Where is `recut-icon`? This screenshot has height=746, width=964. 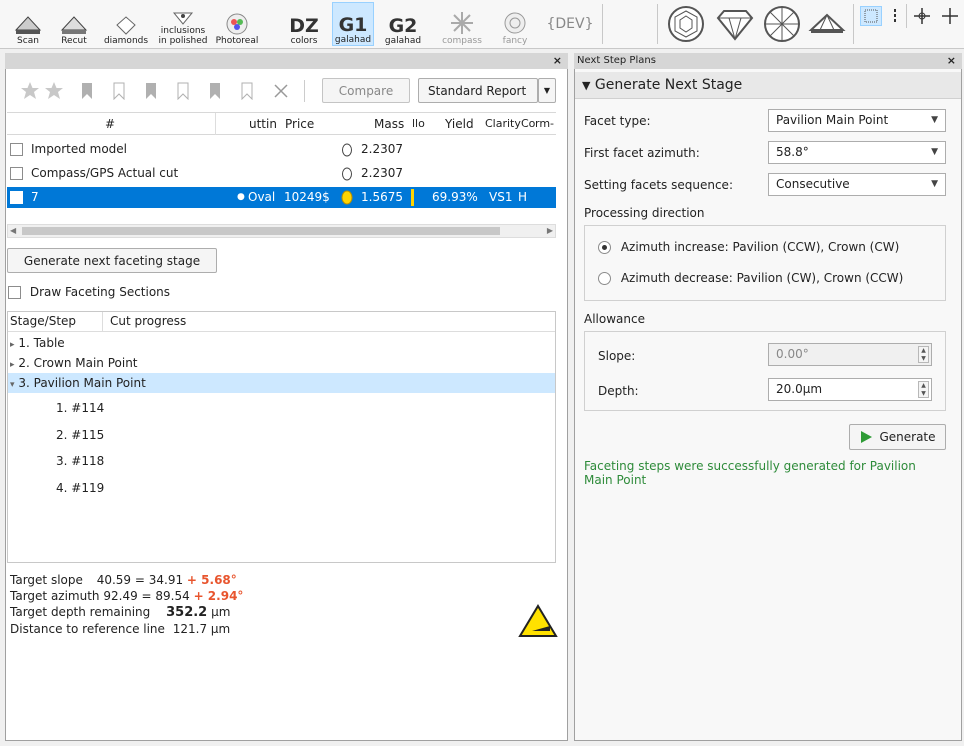 recut-icon is located at coordinates (74, 25).